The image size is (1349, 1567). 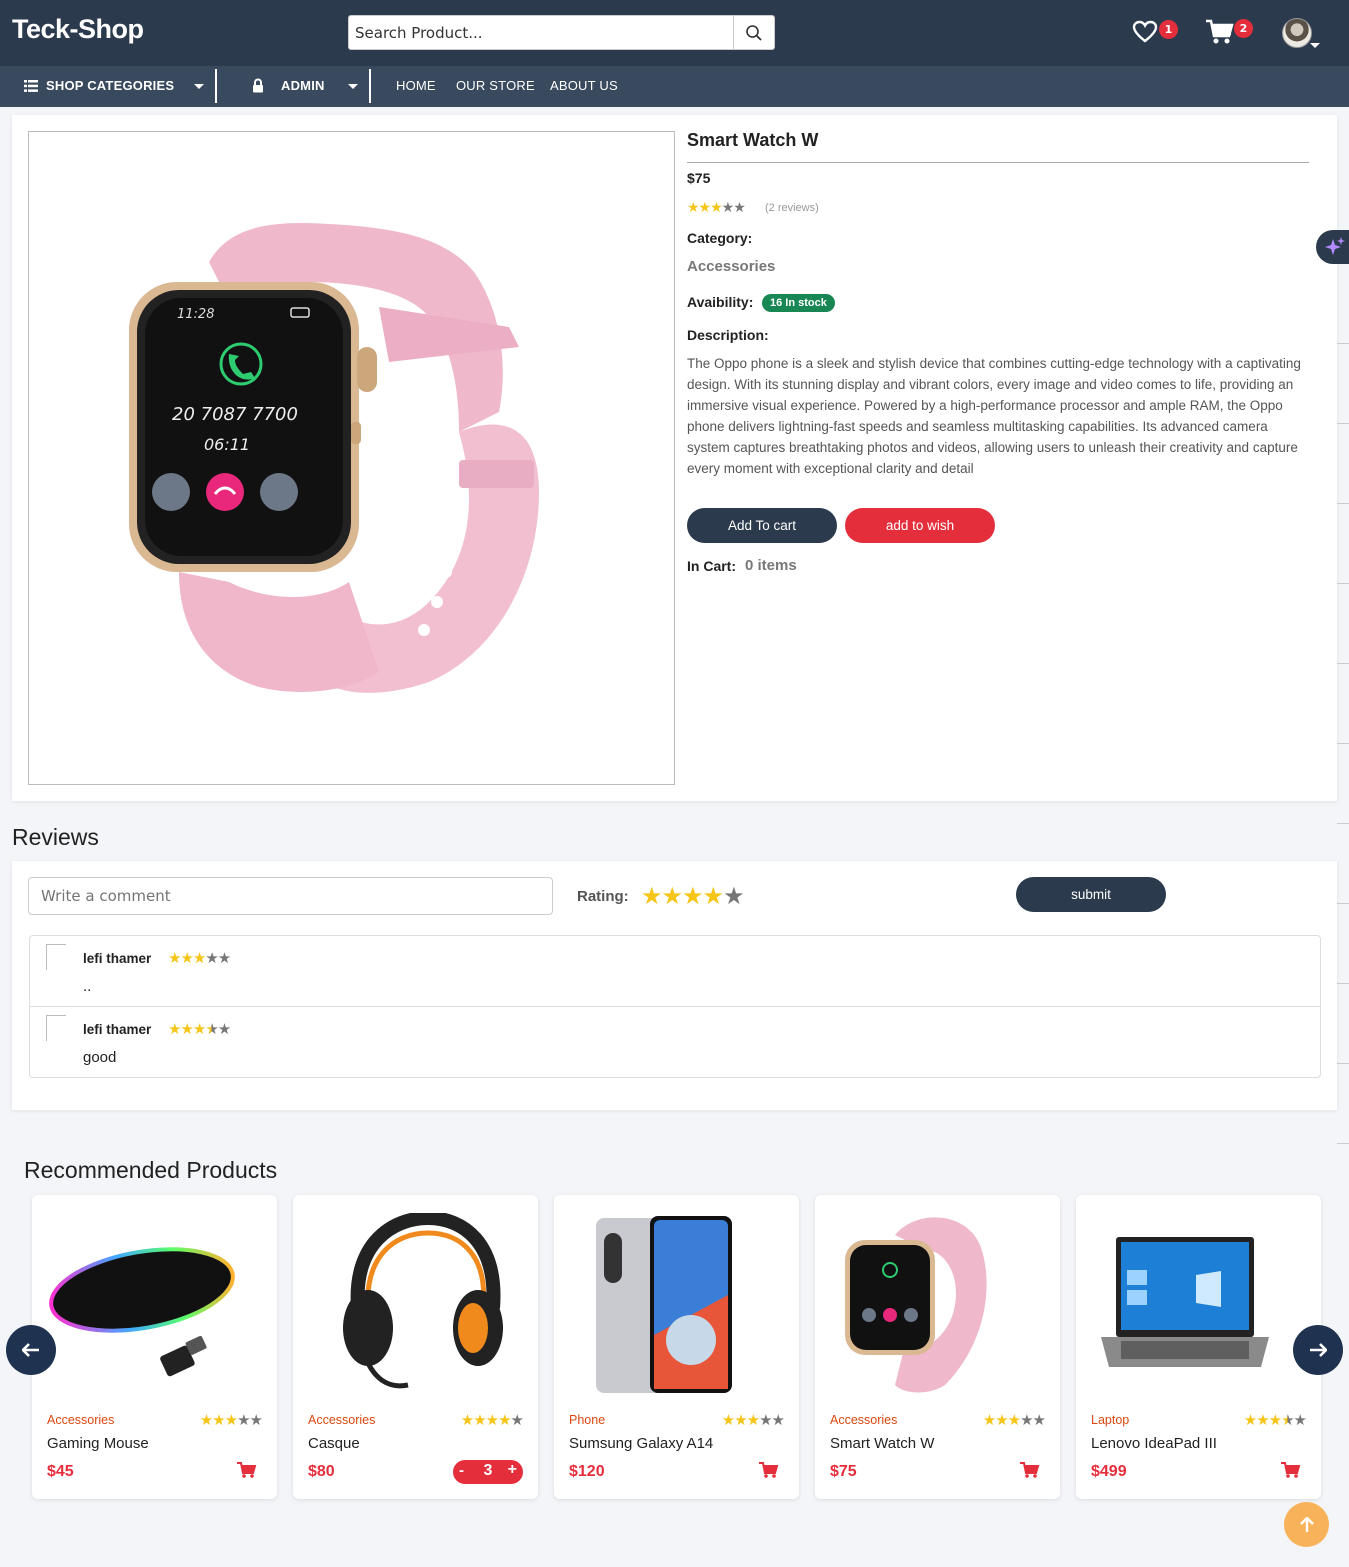 I want to click on recommended-heading: Recommended Products, so click(x=151, y=1170).